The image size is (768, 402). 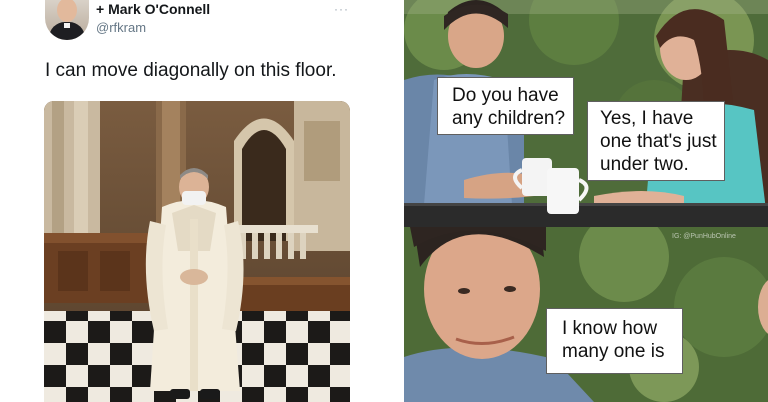 I want to click on avatar-face, so click(x=67, y=11).